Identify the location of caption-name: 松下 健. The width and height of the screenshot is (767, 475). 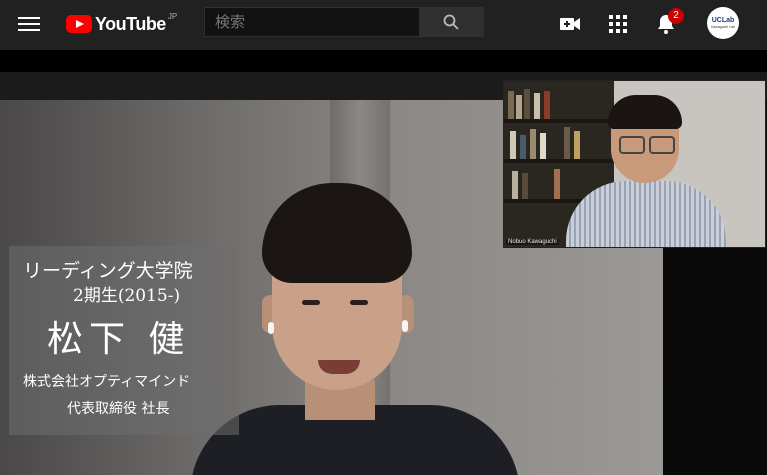
(119, 339).